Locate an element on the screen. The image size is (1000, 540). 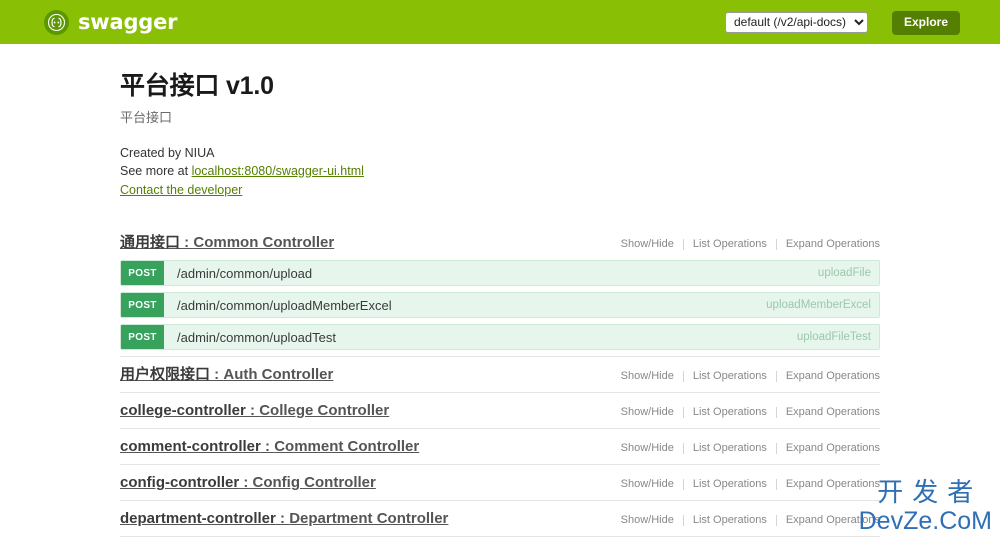
resource-title-link: comment-controller : Comment Controller is located at coordinates (269, 447).